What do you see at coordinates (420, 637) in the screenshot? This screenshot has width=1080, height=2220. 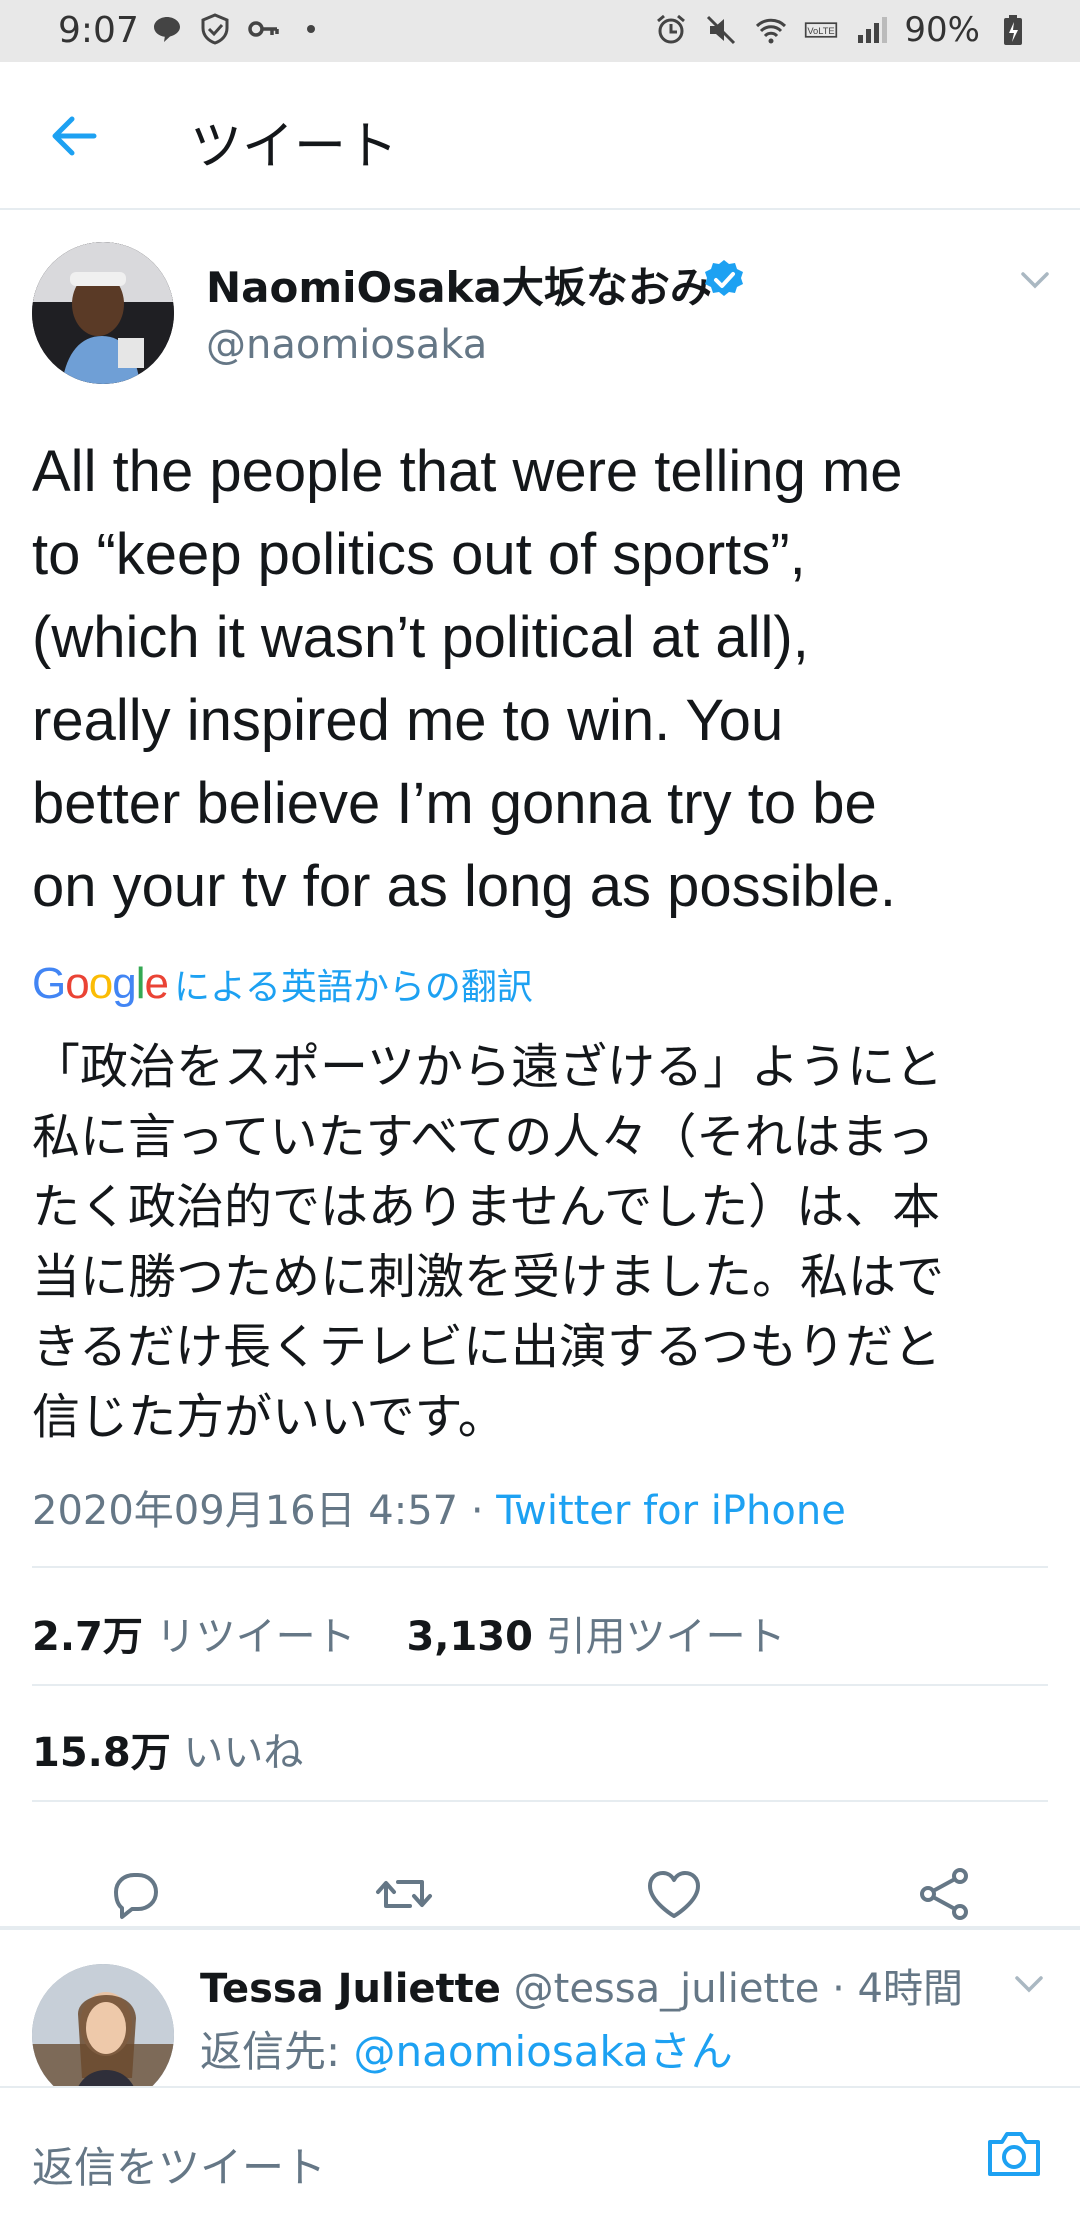 I see `tweet-text-line: (which it wasn’t political at all),` at bounding box center [420, 637].